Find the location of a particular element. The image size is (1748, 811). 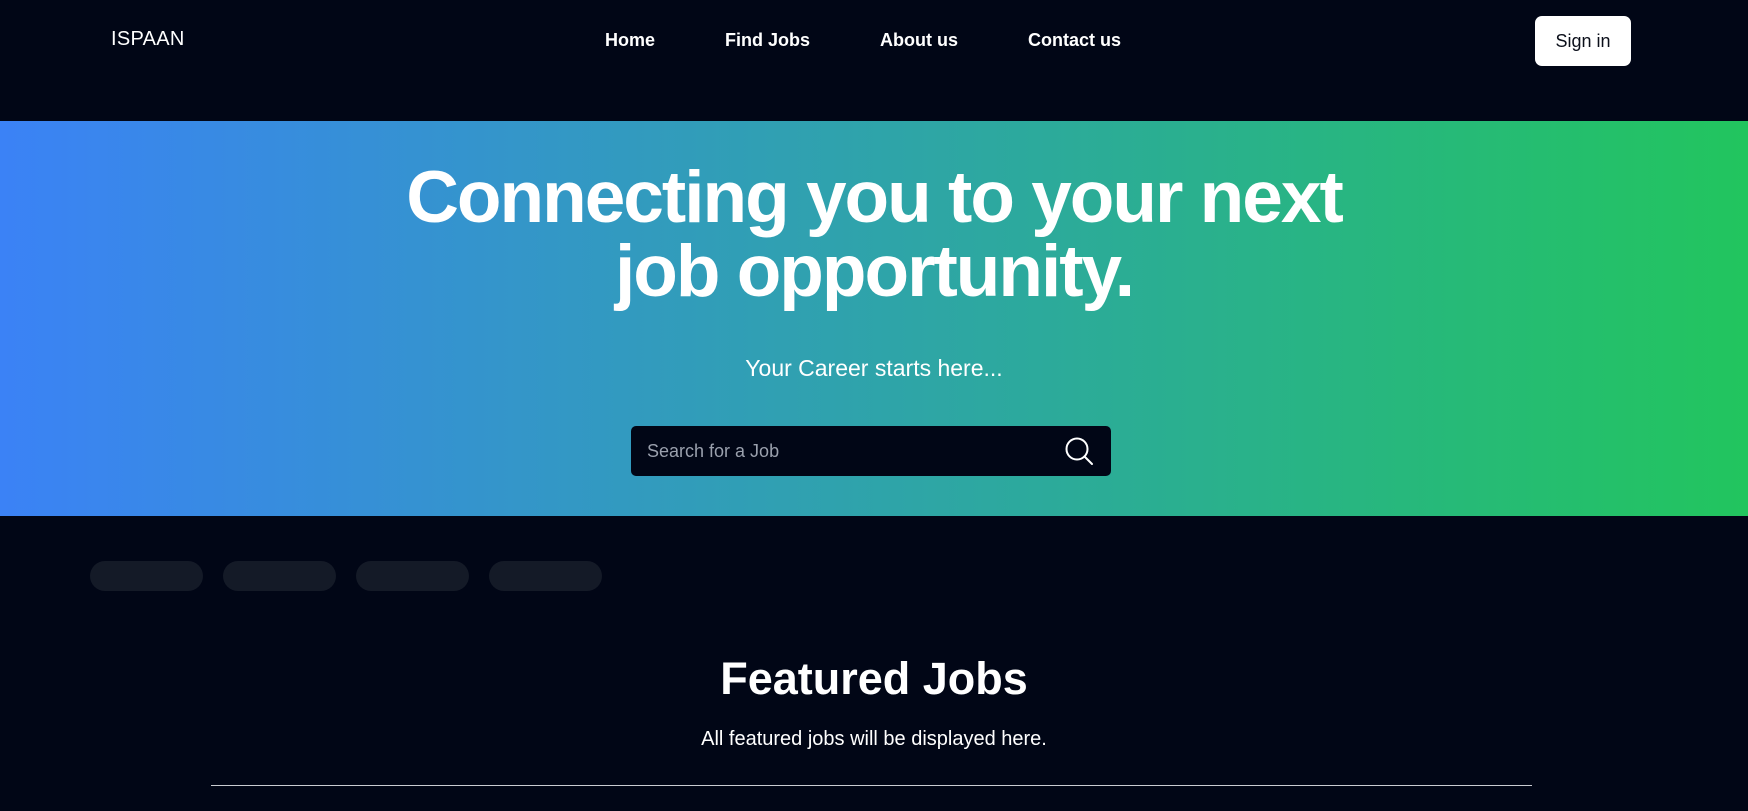

job-search-input is located at coordinates (839, 451).